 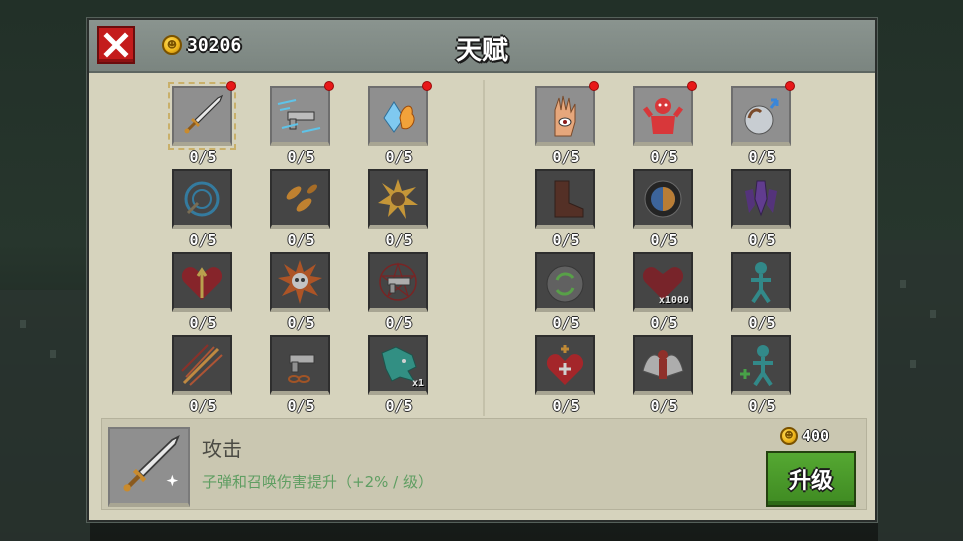 What do you see at coordinates (673, 300) in the screenshot?
I see `talent-badge: x1000` at bounding box center [673, 300].